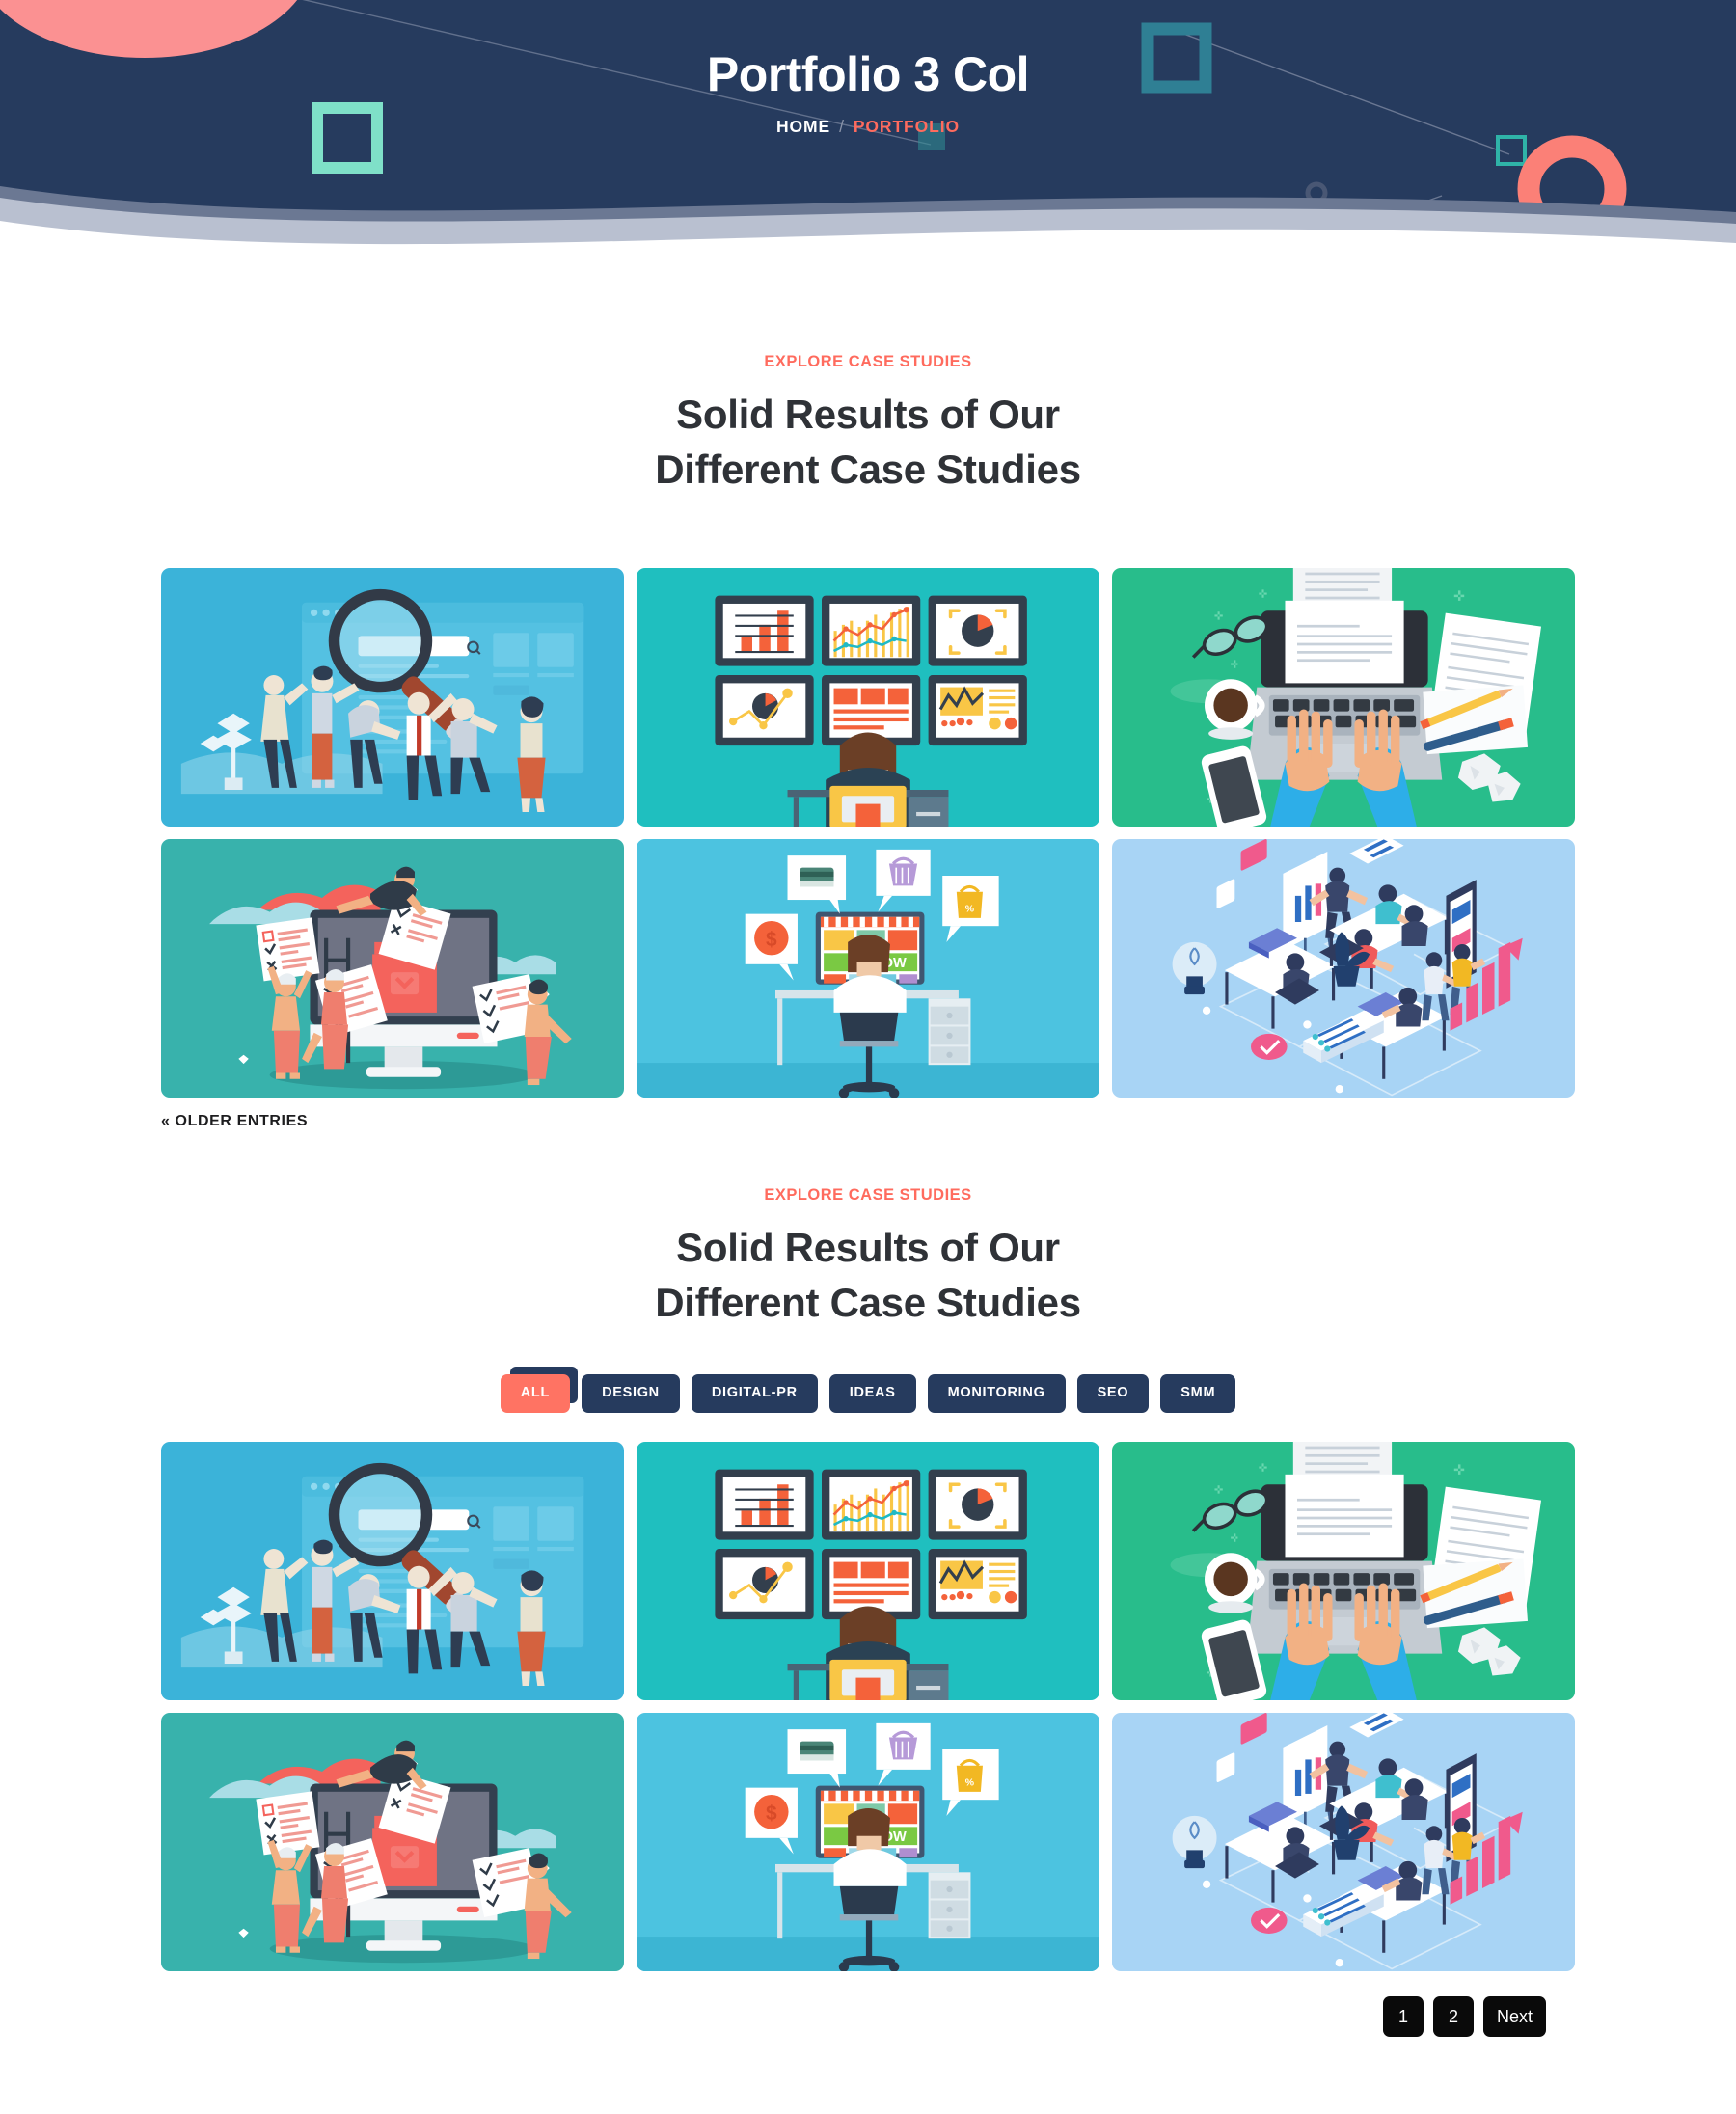 Image resolution: width=1736 pixels, height=2114 pixels. I want to click on filter-button-digital-pr: DIGITAL-PR, so click(754, 1394).